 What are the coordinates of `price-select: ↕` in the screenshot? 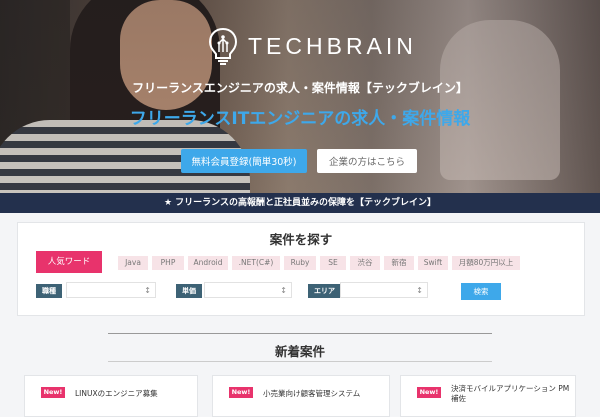 It's located at (248, 290).